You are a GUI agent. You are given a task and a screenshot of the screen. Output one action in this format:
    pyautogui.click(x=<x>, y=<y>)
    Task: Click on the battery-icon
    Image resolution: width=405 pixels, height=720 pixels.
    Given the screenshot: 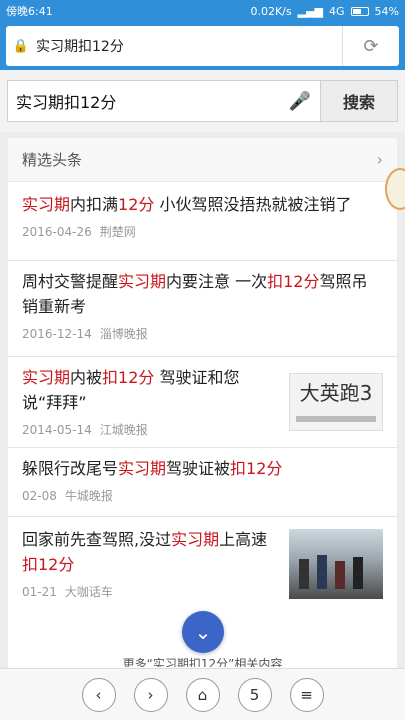 What is the action you would take?
    pyautogui.click(x=359, y=11)
    